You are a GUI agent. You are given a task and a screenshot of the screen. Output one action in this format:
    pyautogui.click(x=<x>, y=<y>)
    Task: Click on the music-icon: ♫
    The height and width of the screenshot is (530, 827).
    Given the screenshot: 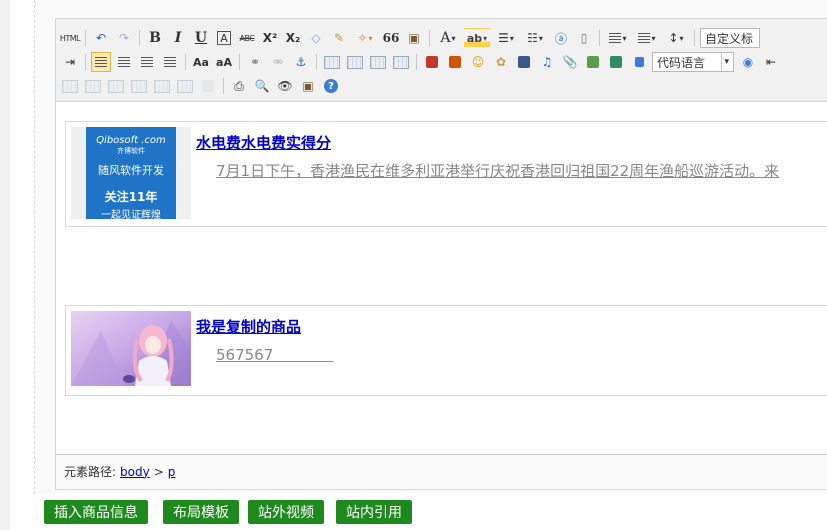 What is the action you would take?
    pyautogui.click(x=547, y=62)
    